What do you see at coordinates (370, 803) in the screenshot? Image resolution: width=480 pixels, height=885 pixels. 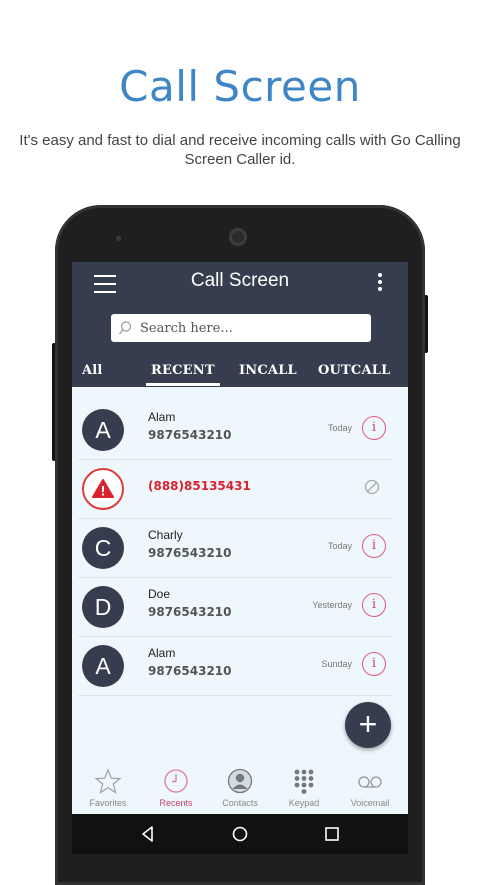 I see `nav-label: Voicemail` at bounding box center [370, 803].